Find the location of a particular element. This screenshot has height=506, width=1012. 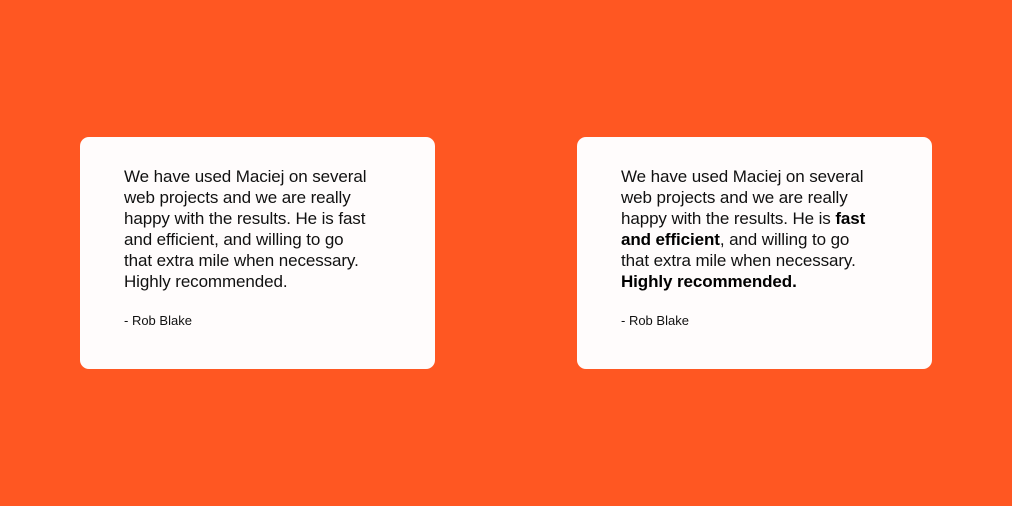

quote-line: Highly recommended. is located at coordinates (206, 281).